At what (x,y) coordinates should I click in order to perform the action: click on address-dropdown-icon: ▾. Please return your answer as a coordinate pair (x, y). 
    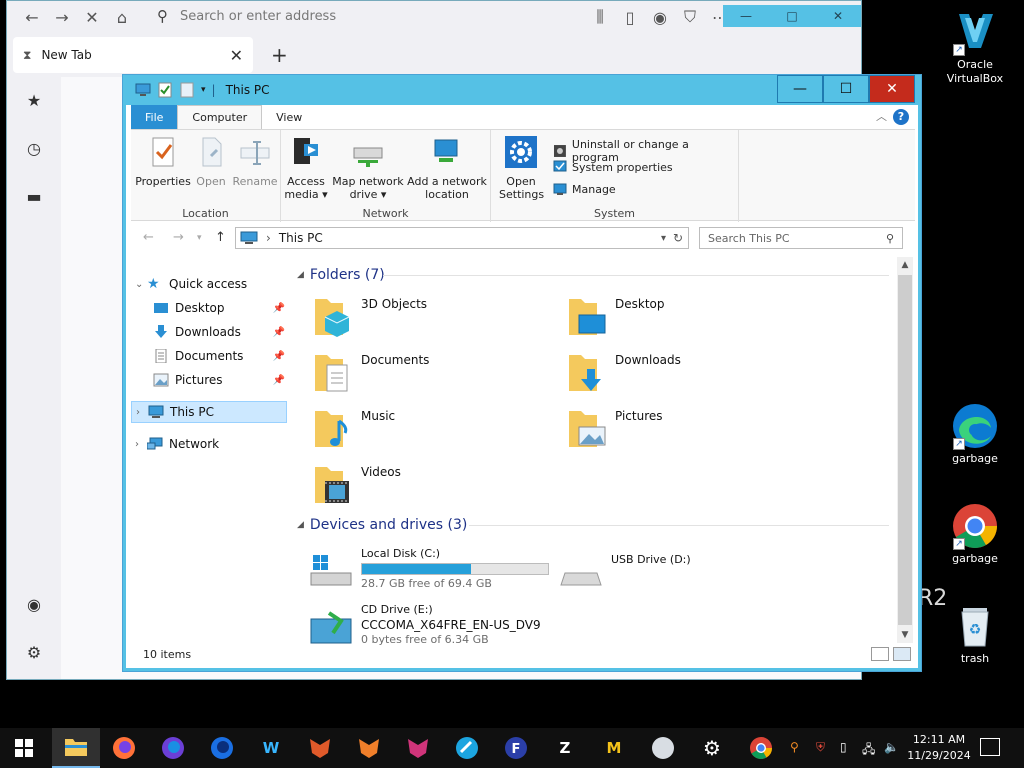
    Looking at the image, I should click on (663, 238).